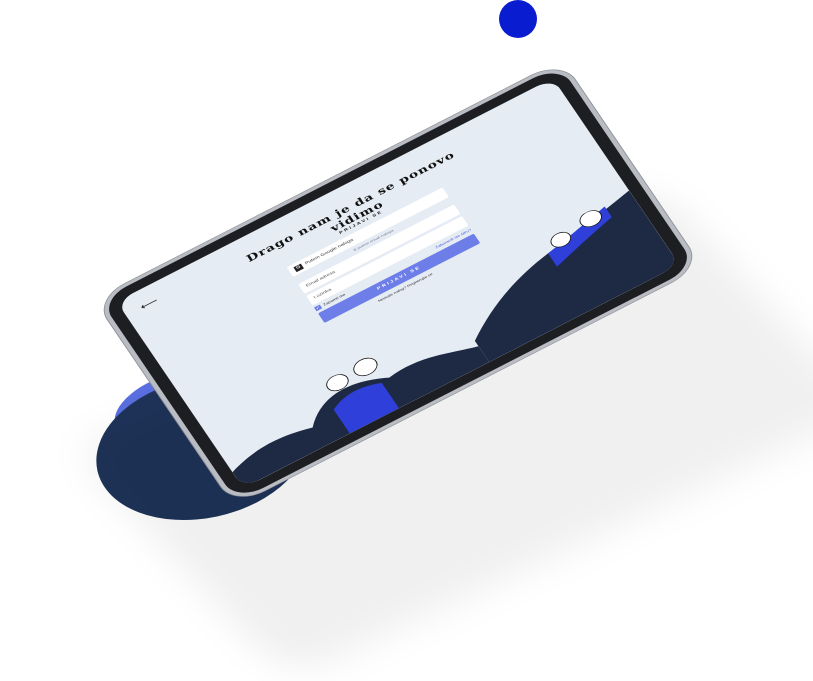 The width and height of the screenshot is (813, 681). What do you see at coordinates (323, 293) in the screenshot?
I see `password-placeholder: Lozinka` at bounding box center [323, 293].